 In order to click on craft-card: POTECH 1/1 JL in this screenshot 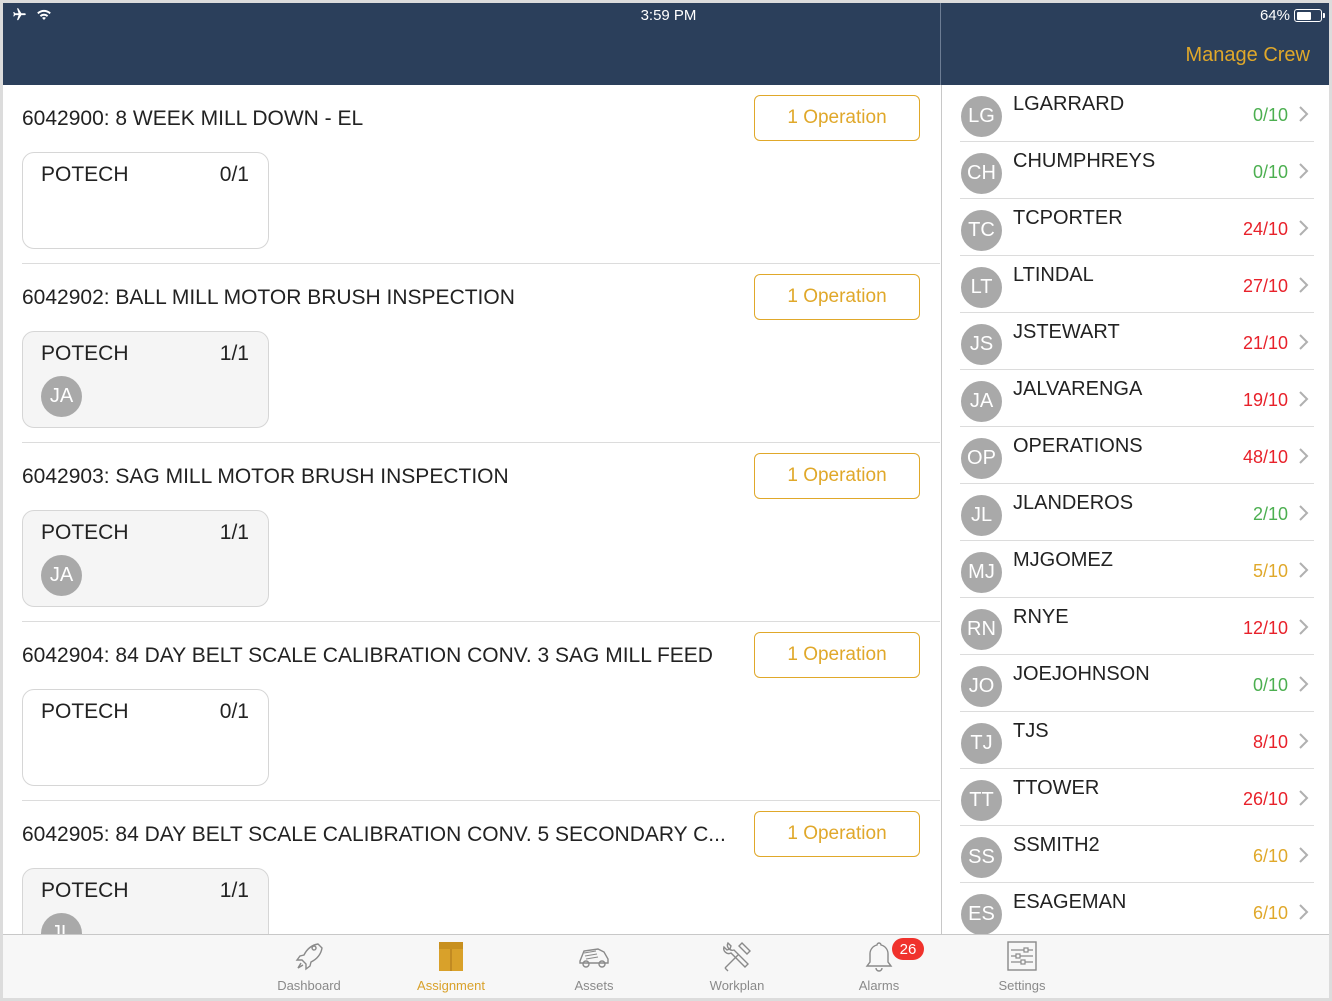, I will do `click(145, 901)`.